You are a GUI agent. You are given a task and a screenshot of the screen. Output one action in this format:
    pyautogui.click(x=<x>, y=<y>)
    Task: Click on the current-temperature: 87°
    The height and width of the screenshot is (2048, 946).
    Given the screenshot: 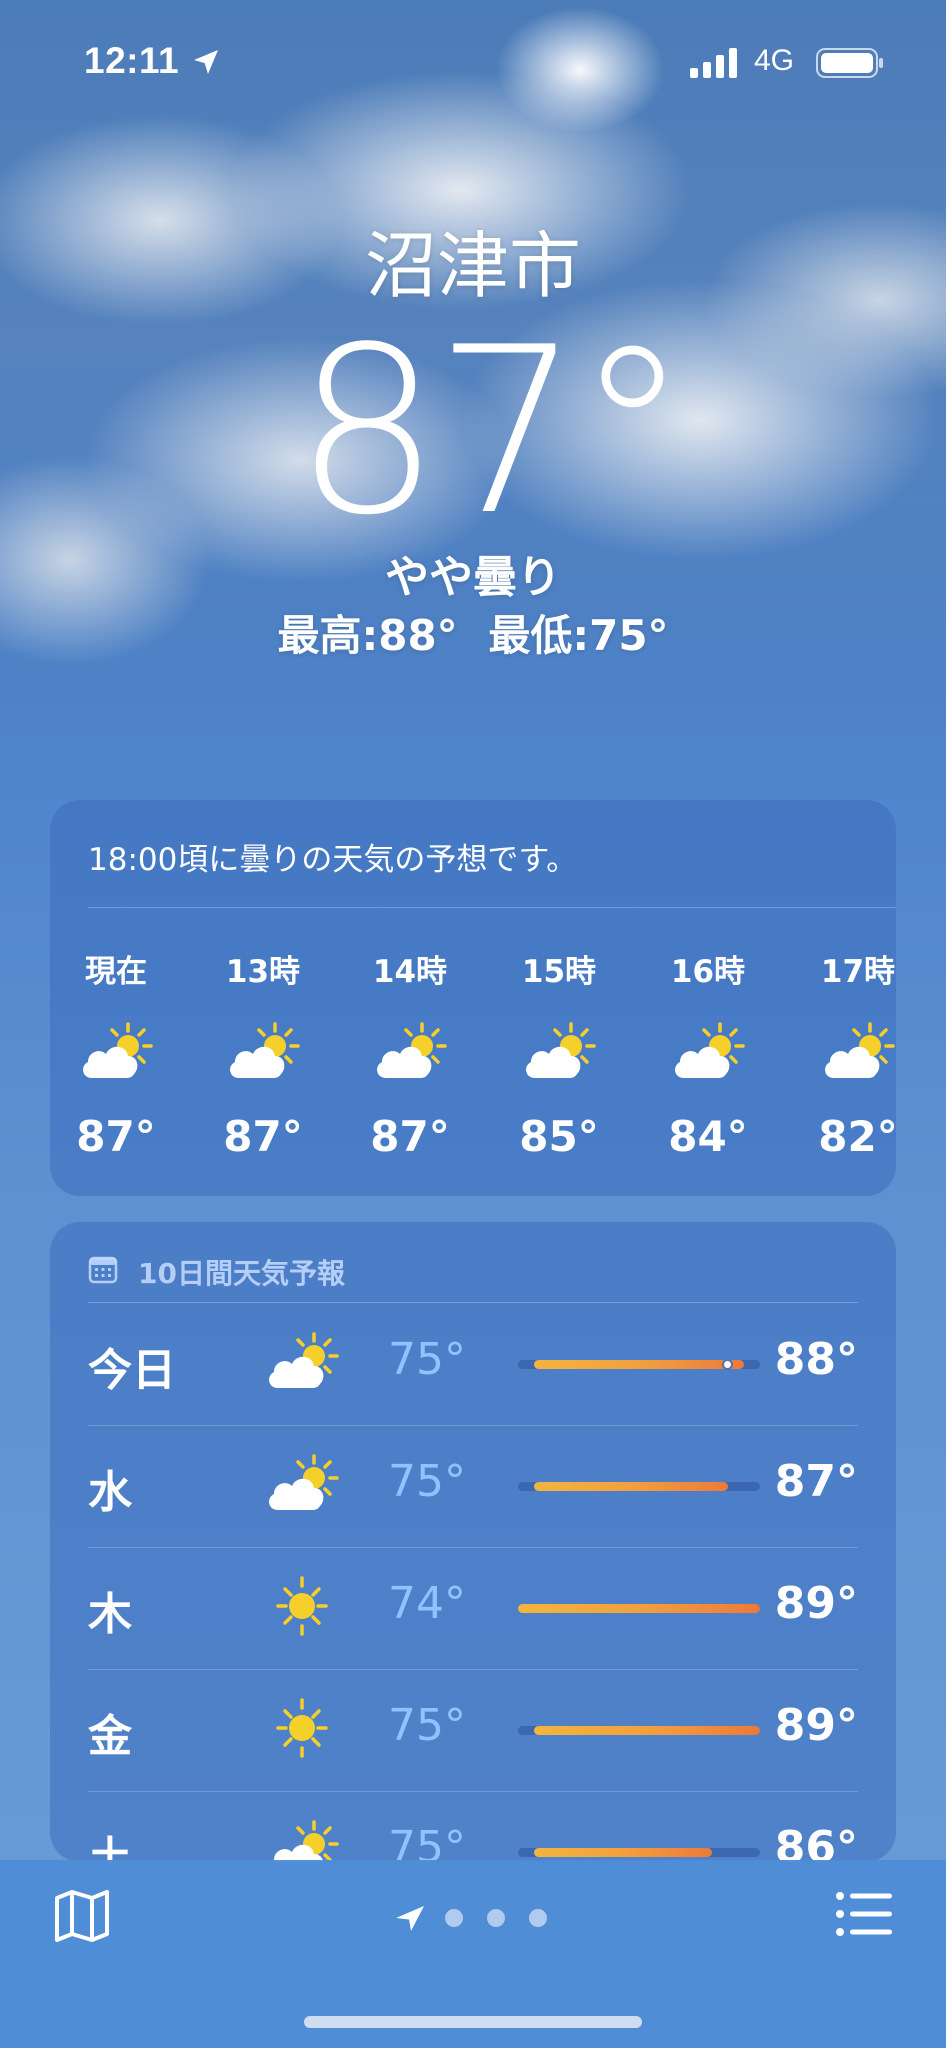 What is the action you would take?
    pyautogui.click(x=492, y=432)
    